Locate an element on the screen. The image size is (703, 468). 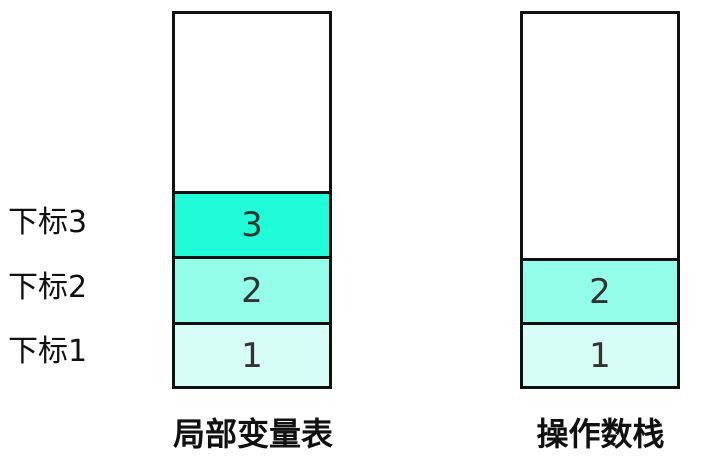
operand-stack-slot-1: 1 is located at coordinates (600, 354).